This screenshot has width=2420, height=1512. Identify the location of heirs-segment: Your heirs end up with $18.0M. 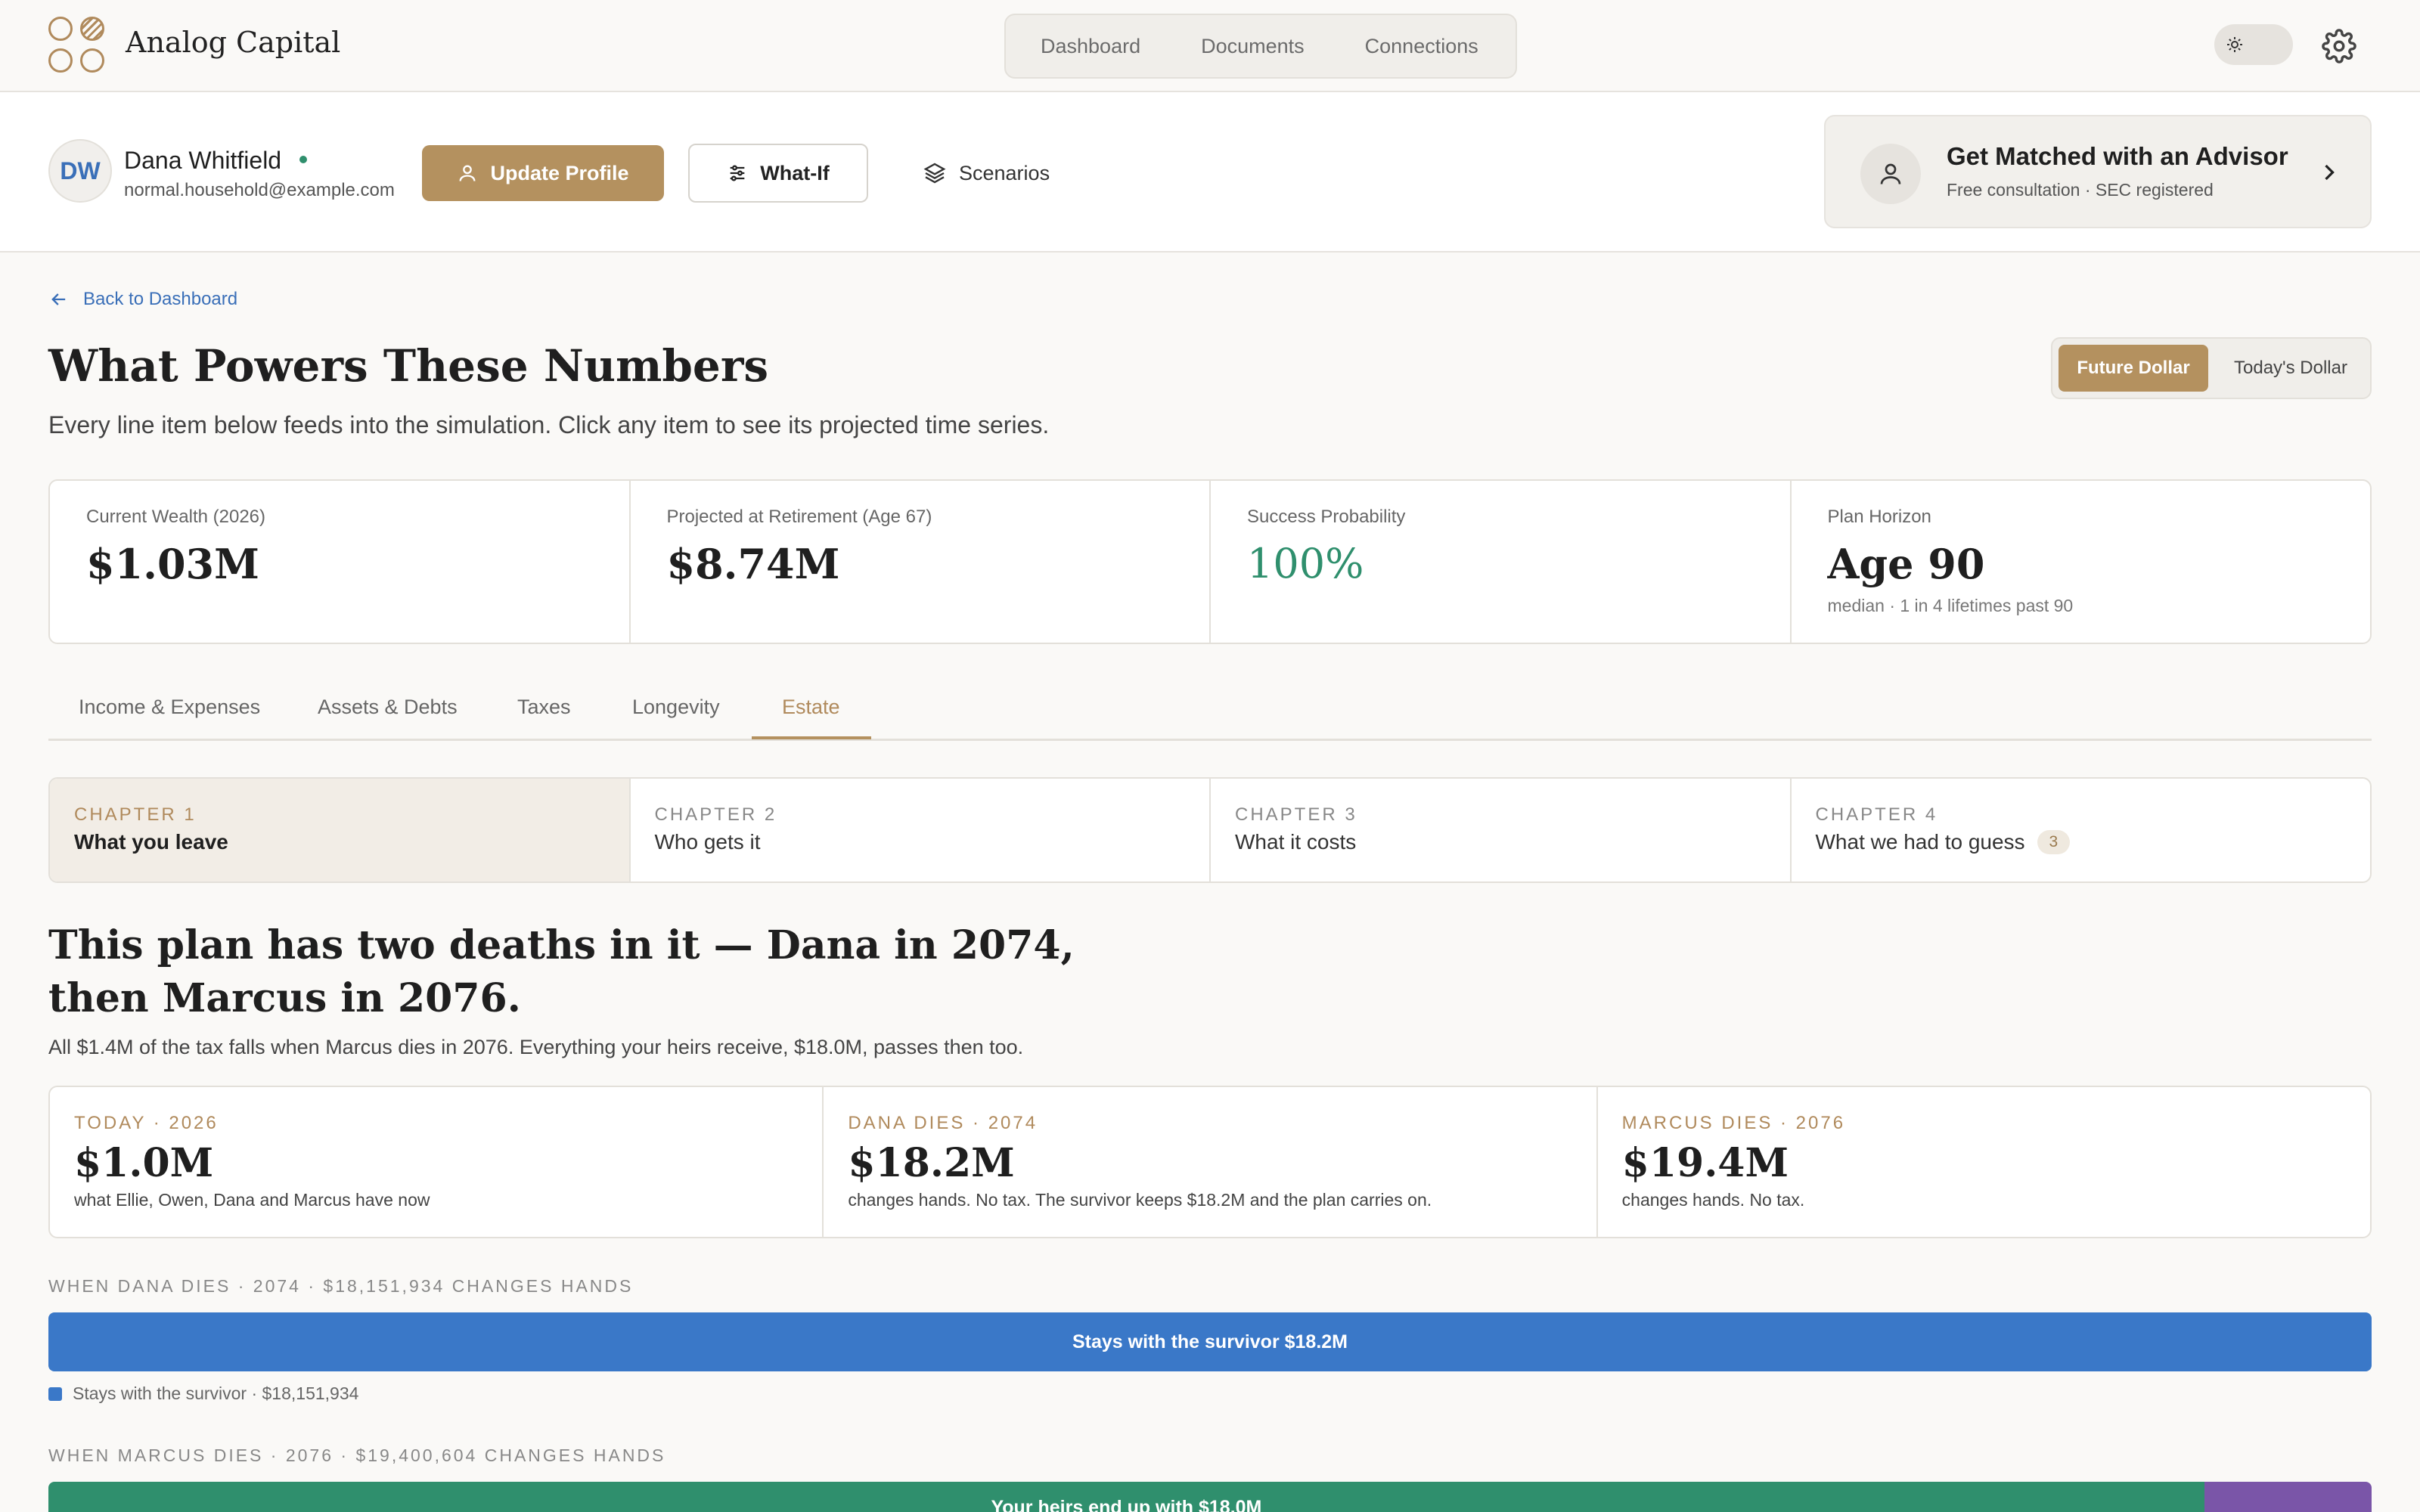
(1126, 1497).